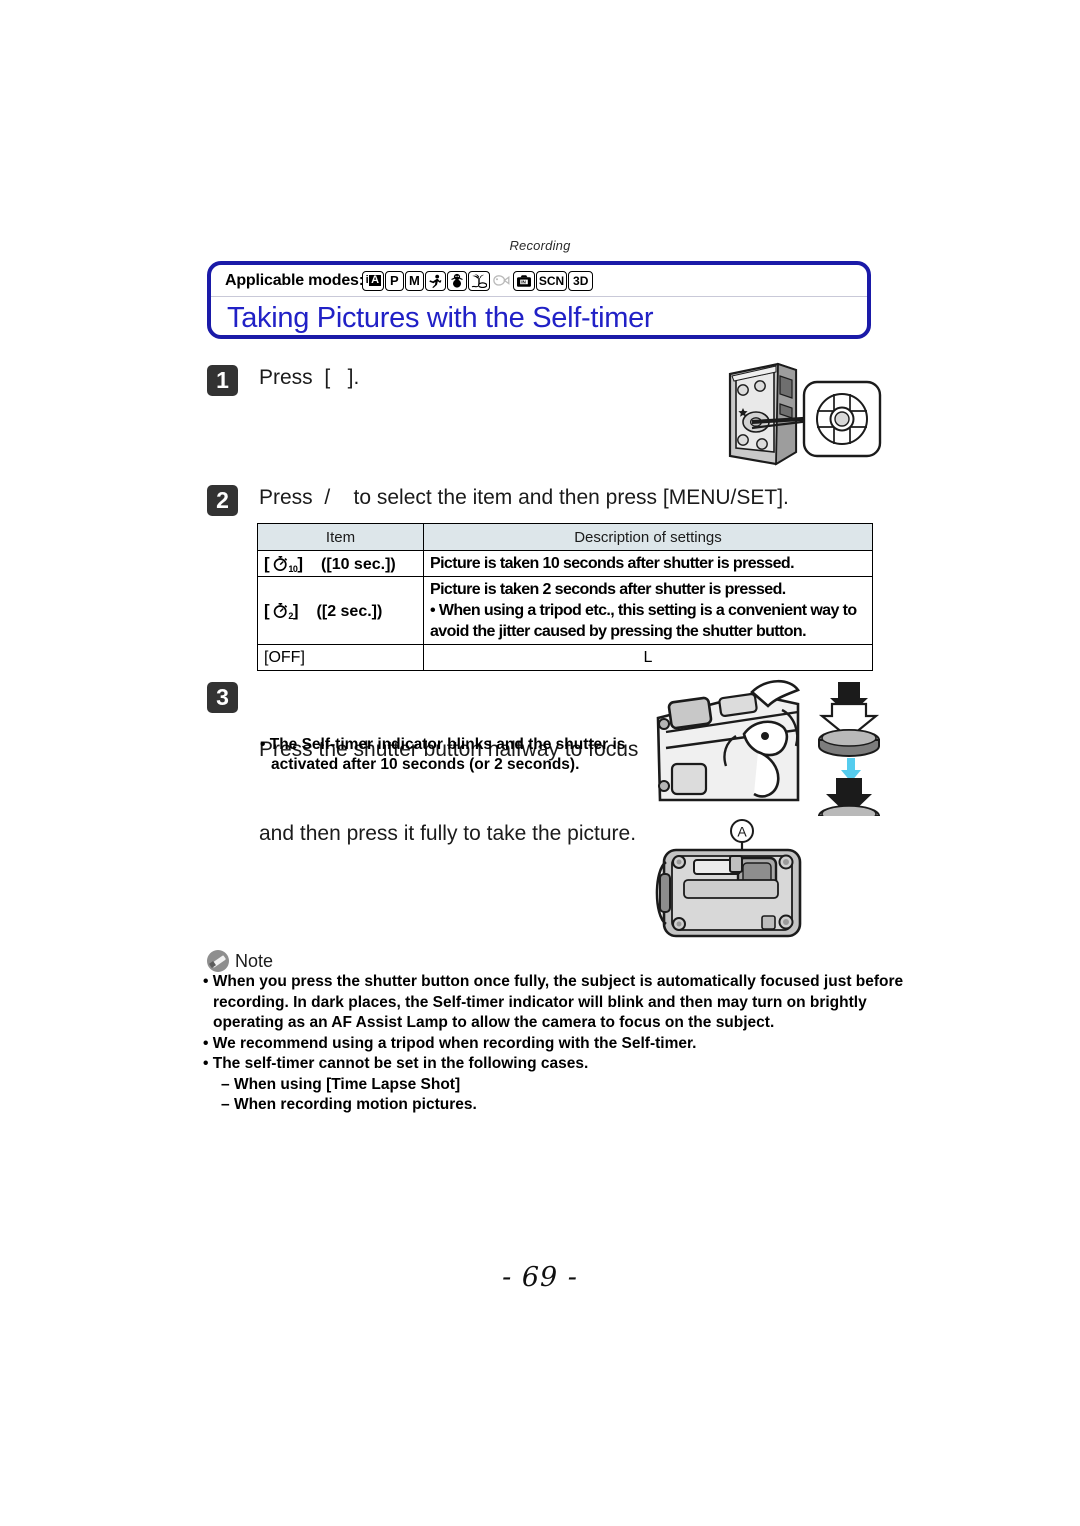 This screenshot has height=1526, width=1080. Describe the element at coordinates (648, 537) in the screenshot. I see `column-header-description: Description of settings` at that location.